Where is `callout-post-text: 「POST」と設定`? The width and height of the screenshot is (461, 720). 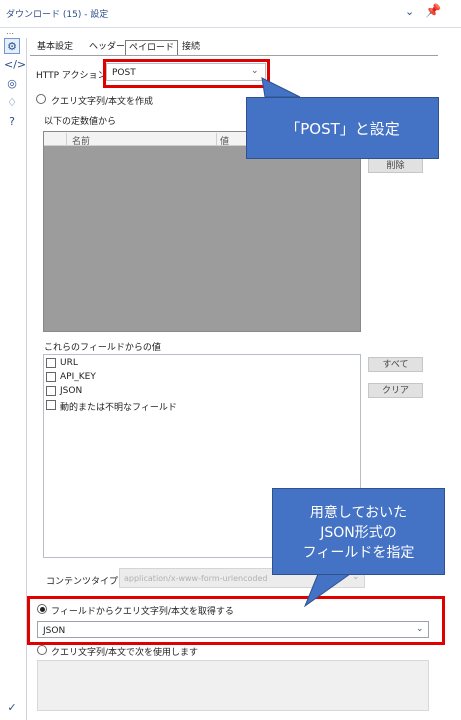 callout-post-text: 「POST」と設定 is located at coordinates (342, 128).